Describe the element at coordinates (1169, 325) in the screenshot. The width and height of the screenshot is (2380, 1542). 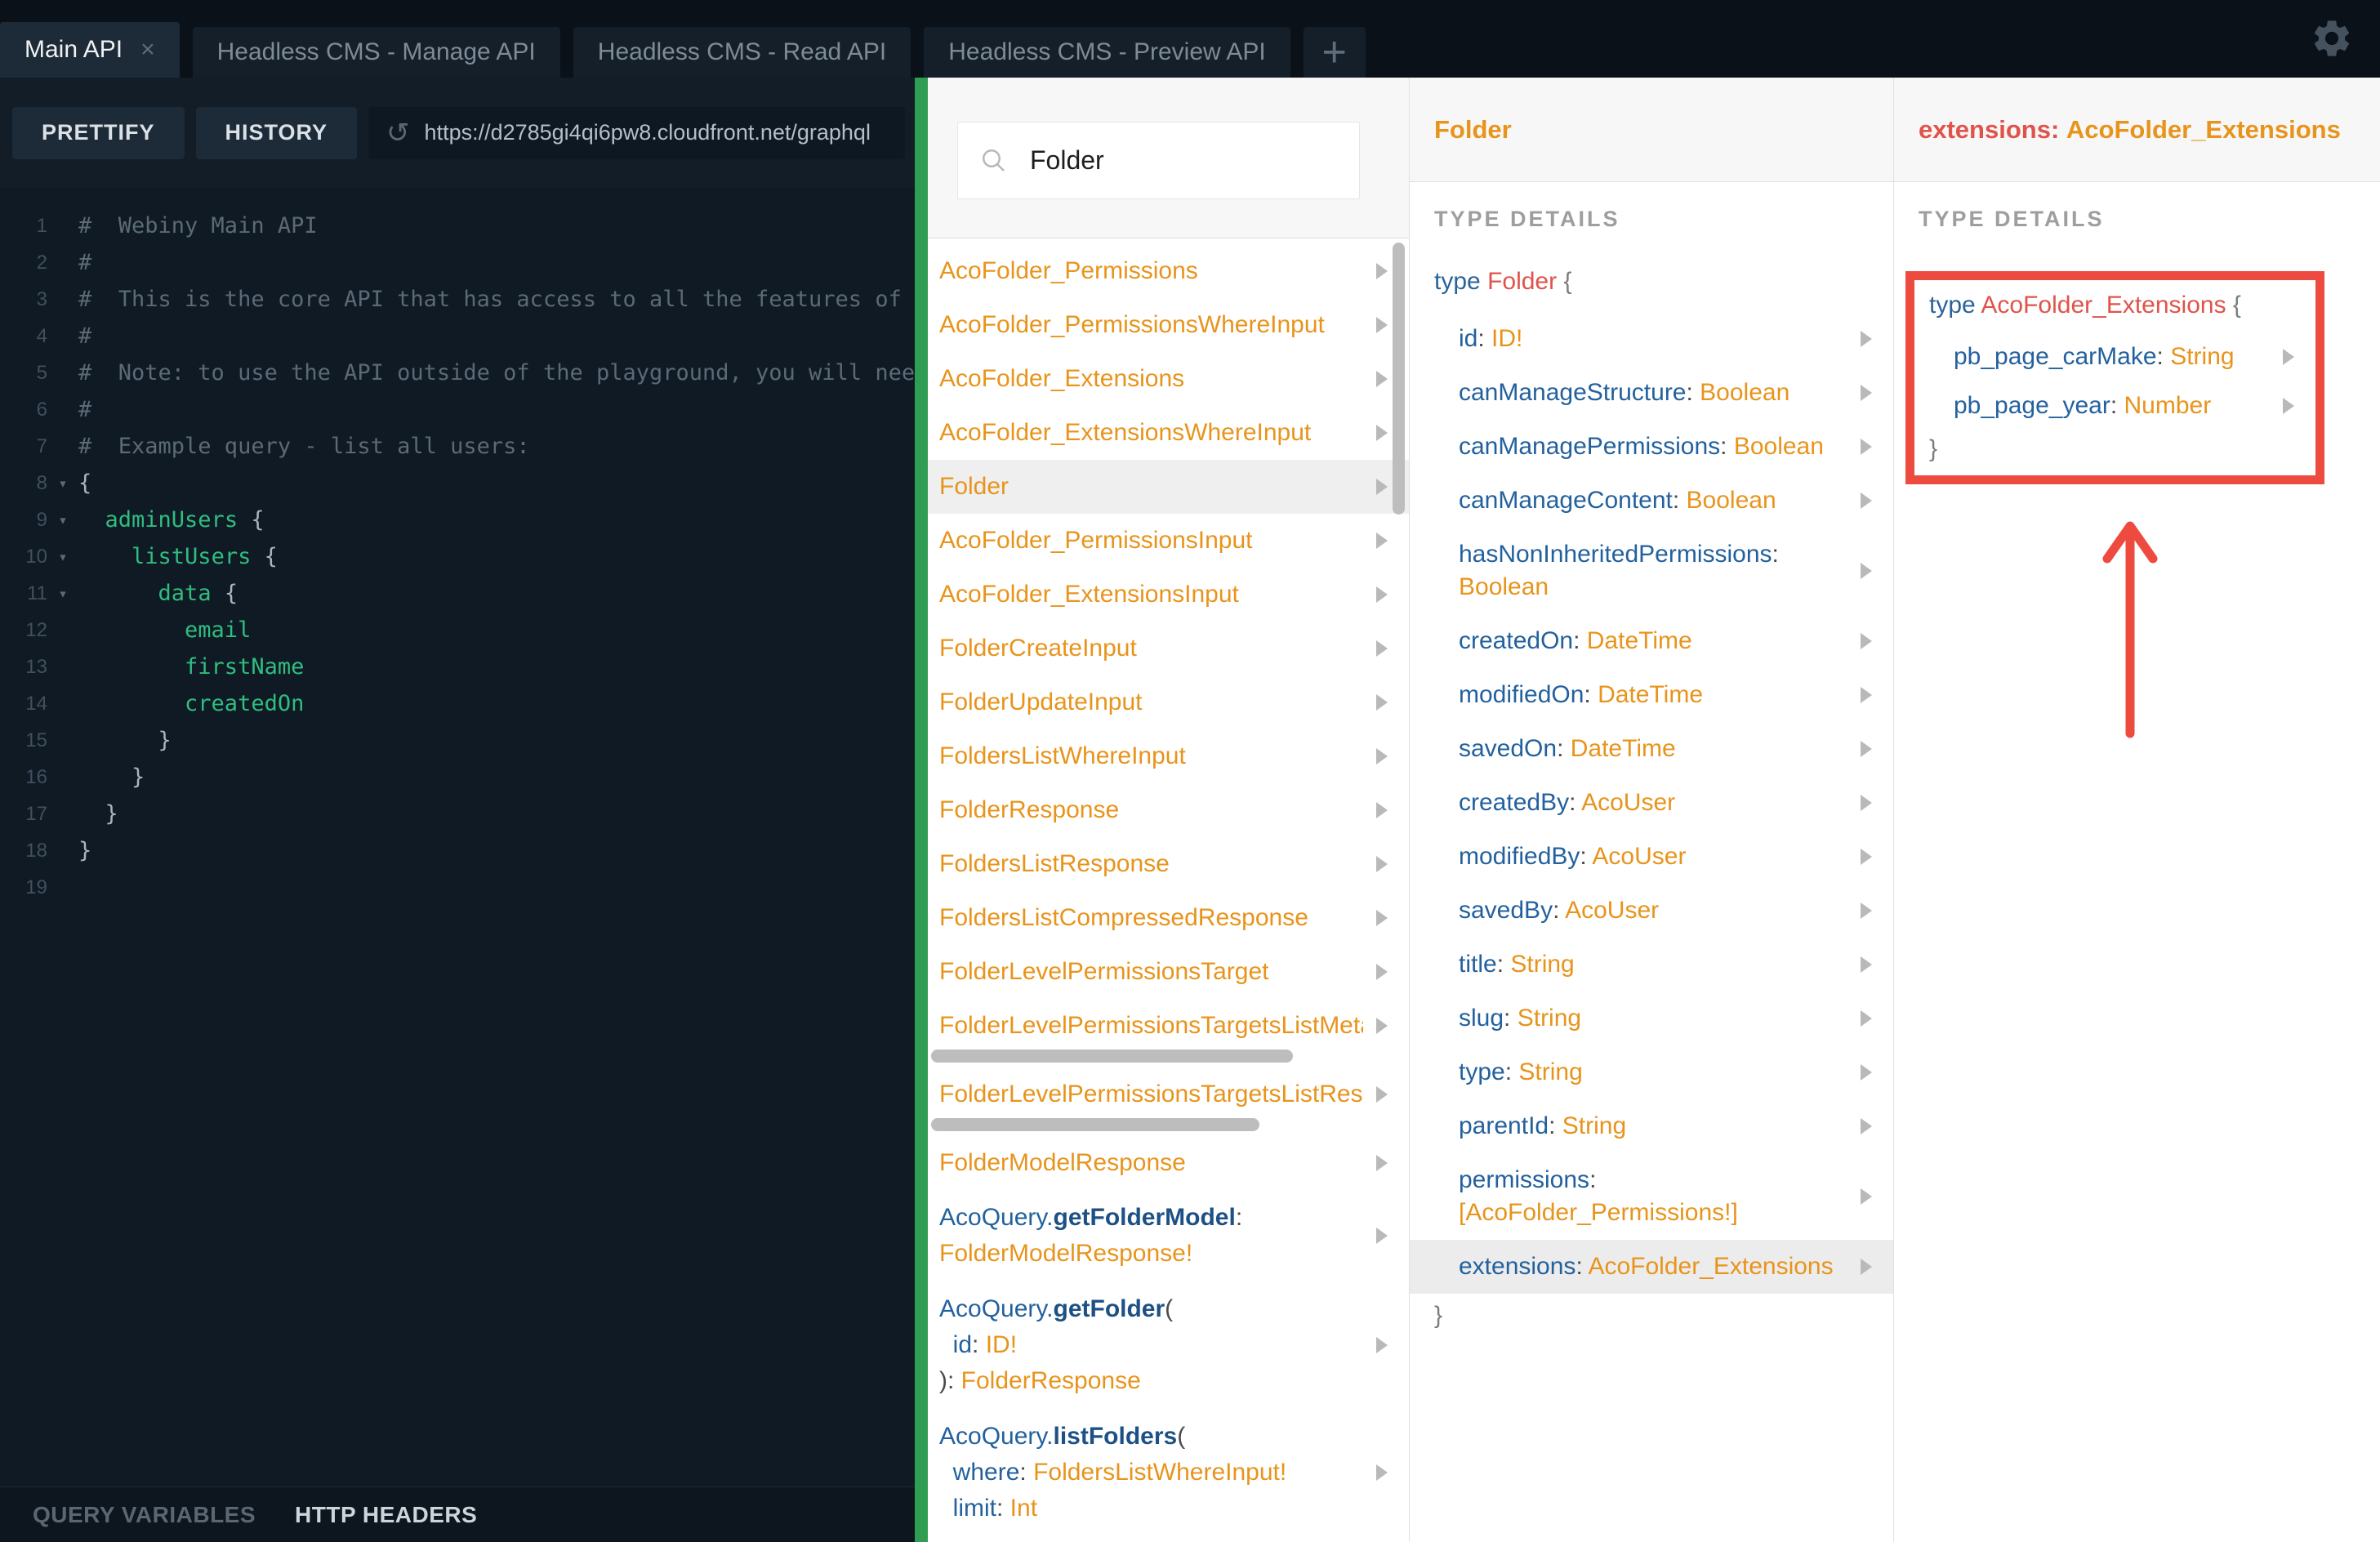
I see `doc-item: AcoFolder_PermissionsWhereInput` at that location.